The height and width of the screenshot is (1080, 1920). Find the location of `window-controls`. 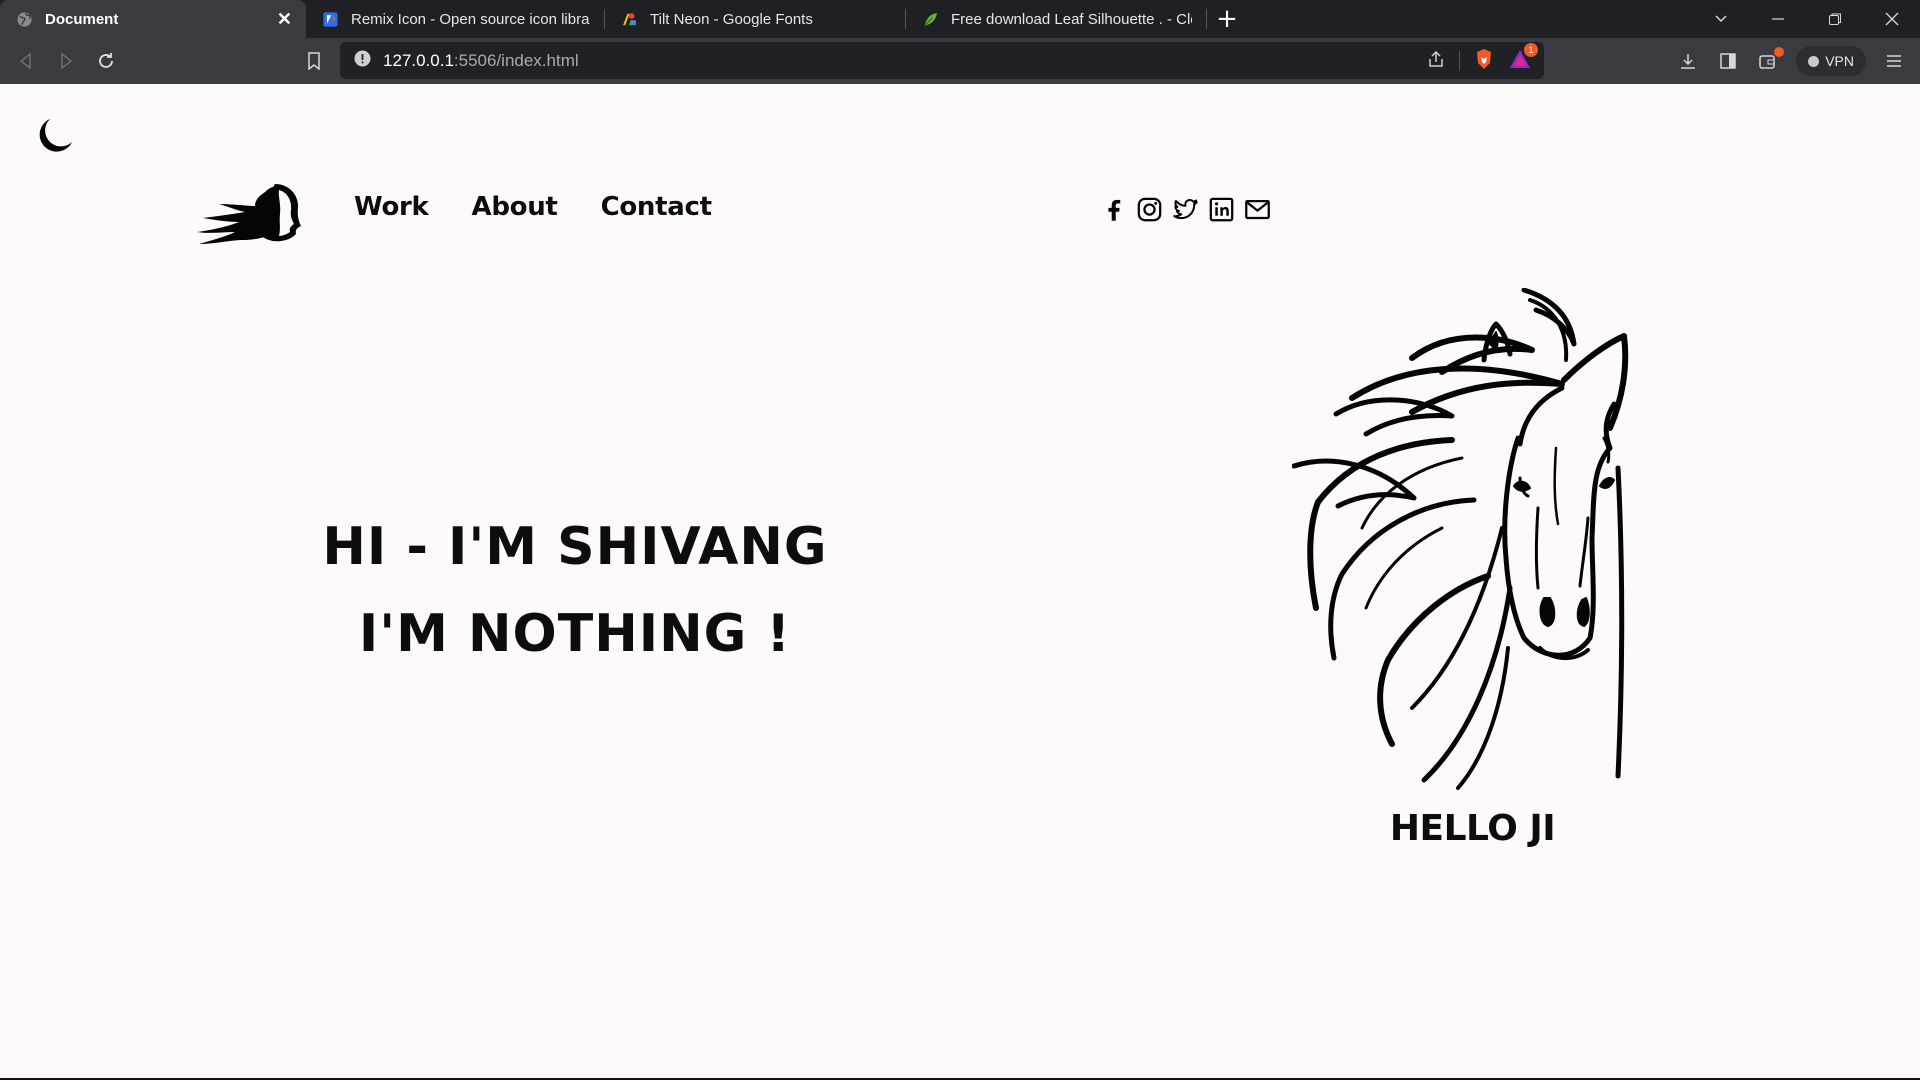

window-controls is located at coordinates (1806, 19).